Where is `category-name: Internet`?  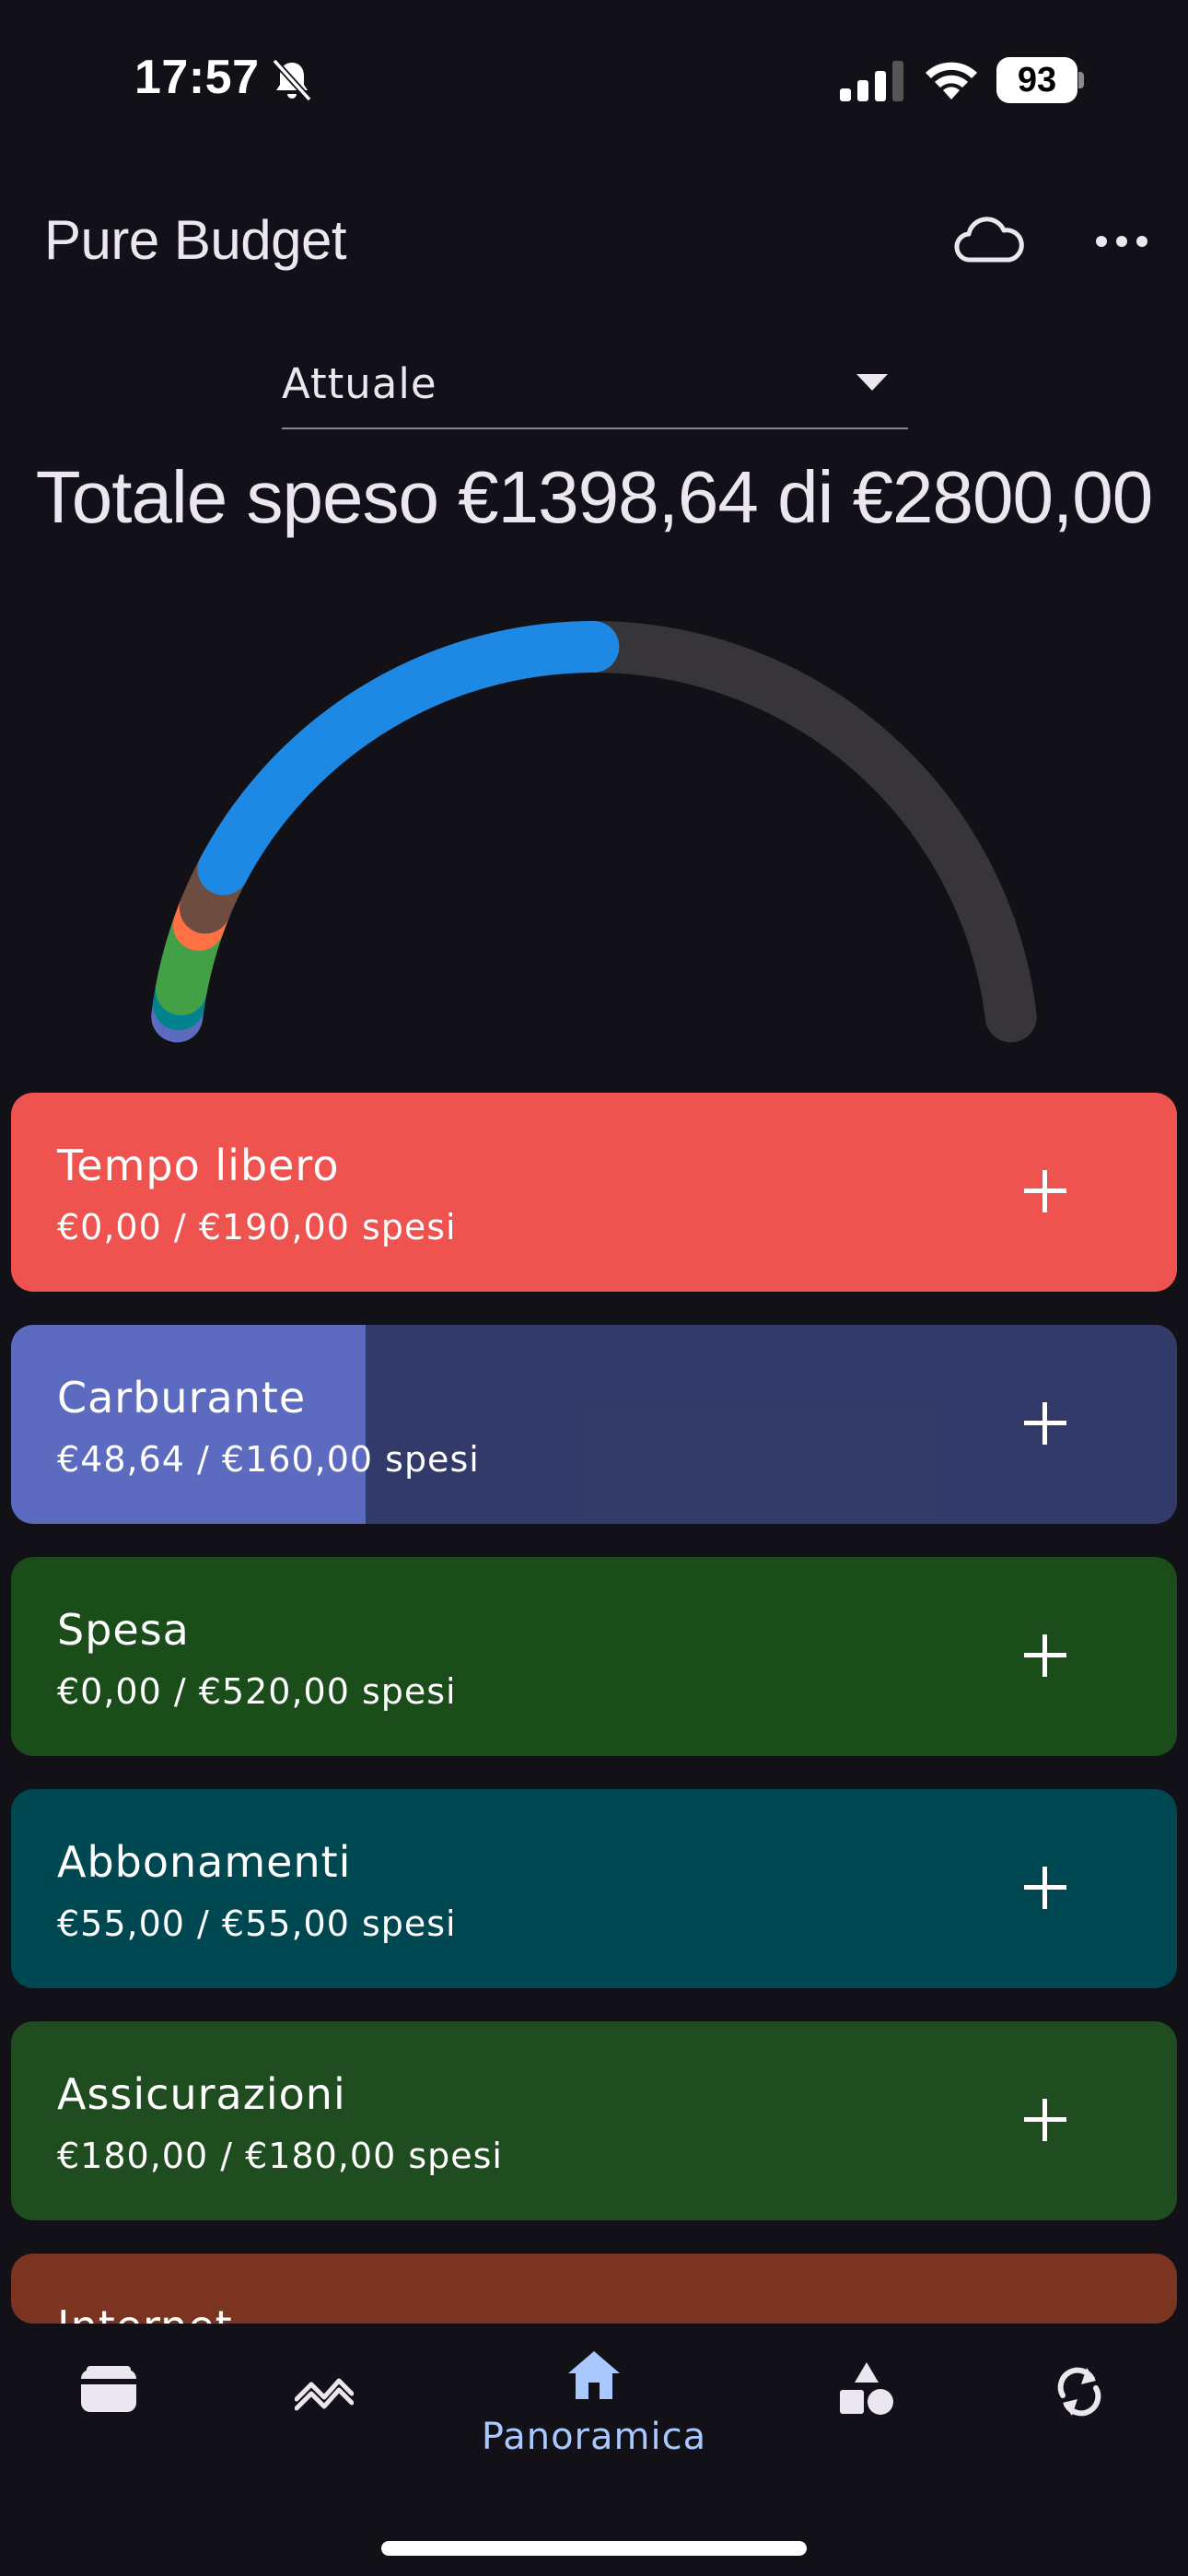
category-name: Internet is located at coordinates (145, 2312).